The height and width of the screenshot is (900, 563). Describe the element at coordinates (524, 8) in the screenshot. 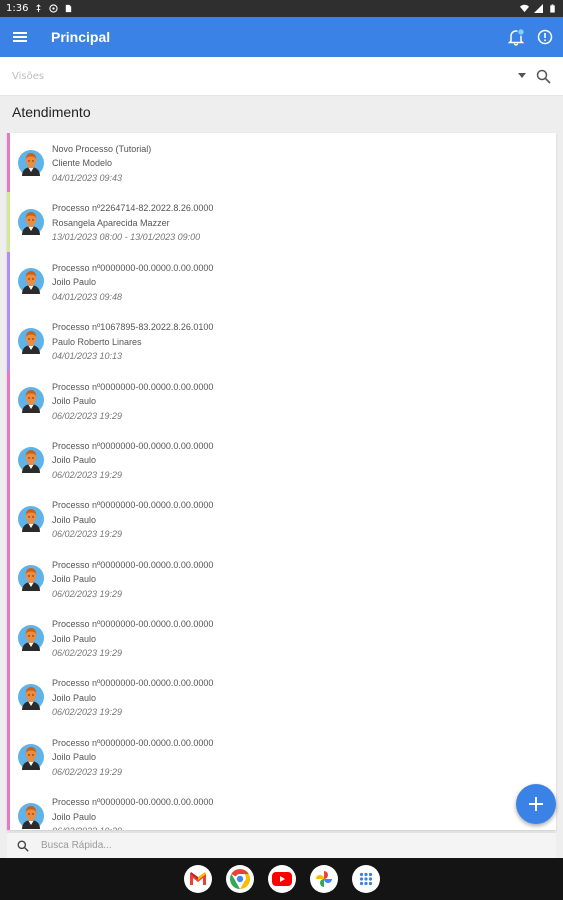

I see `wifi-icon` at that location.